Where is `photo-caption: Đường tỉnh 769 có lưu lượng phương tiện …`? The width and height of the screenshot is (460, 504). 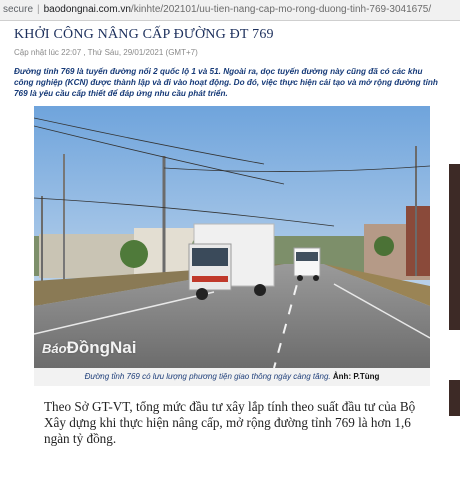
photo-caption: Đường tỉnh 769 có lưu lượng phương tiện … is located at coordinates (232, 377).